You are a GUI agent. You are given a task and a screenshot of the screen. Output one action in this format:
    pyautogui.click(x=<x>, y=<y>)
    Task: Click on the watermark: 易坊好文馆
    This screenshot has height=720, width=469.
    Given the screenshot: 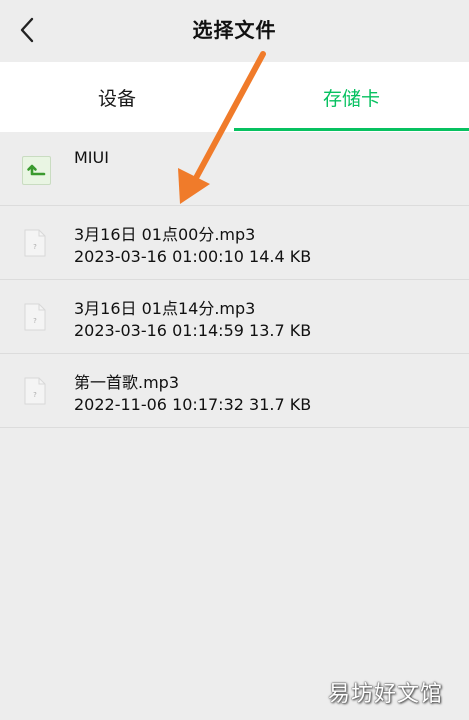 What is the action you would take?
    pyautogui.click(x=385, y=694)
    